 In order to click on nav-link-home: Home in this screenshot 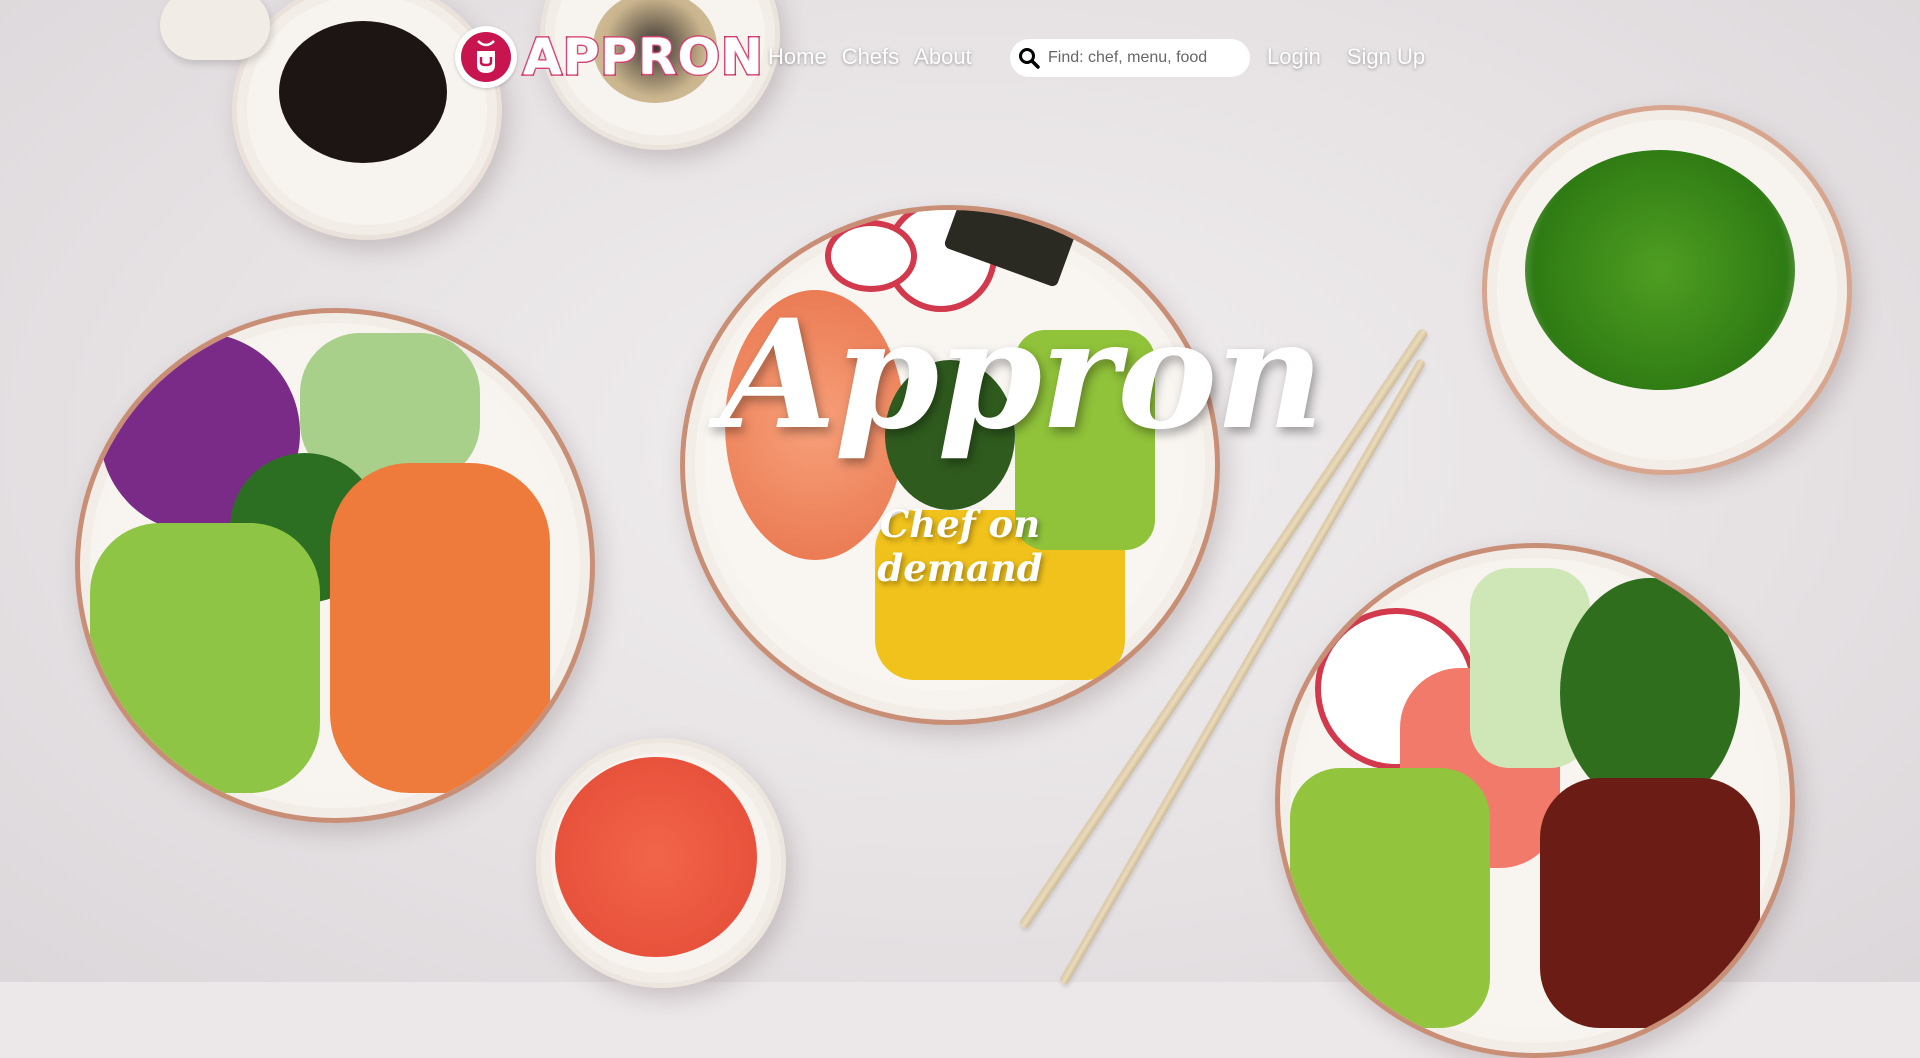, I will do `click(797, 57)`.